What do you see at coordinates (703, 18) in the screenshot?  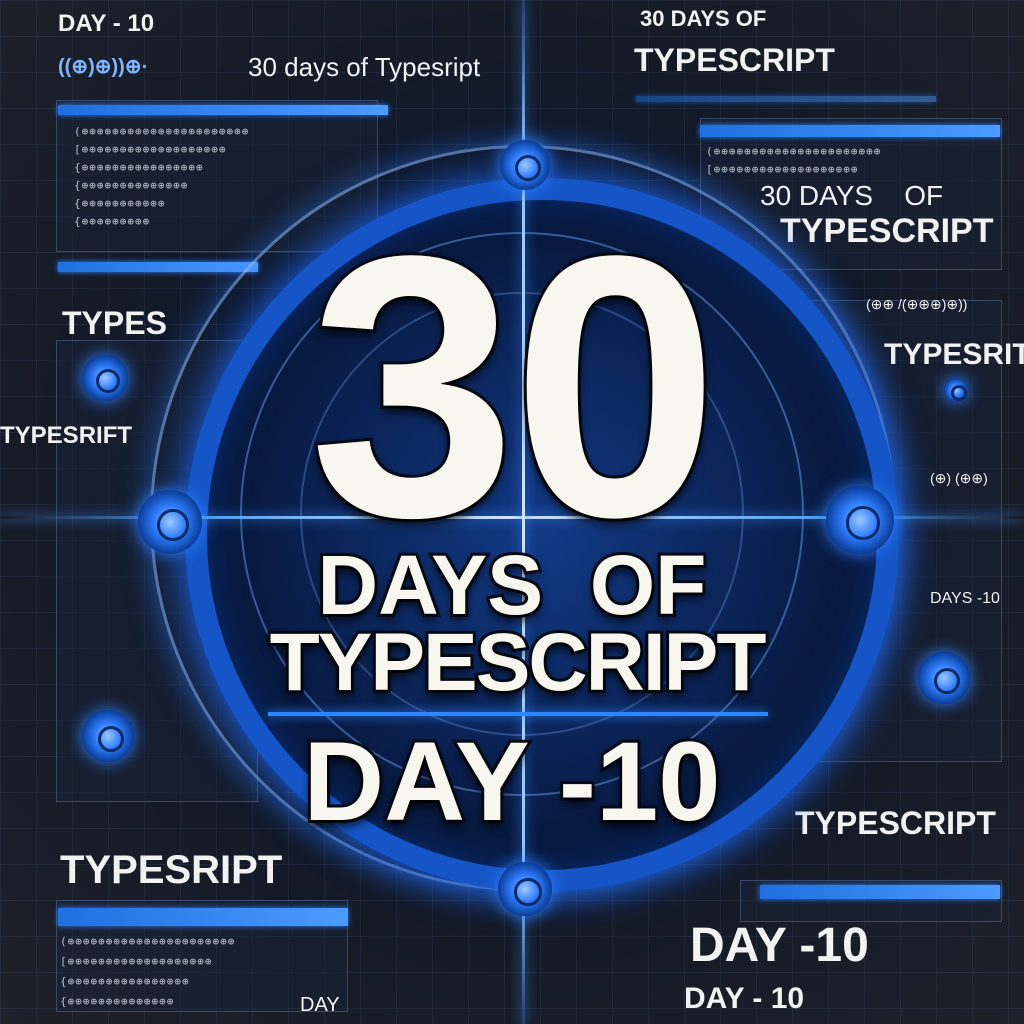 I see `bg-30days-top: 30 DAYS OF` at bounding box center [703, 18].